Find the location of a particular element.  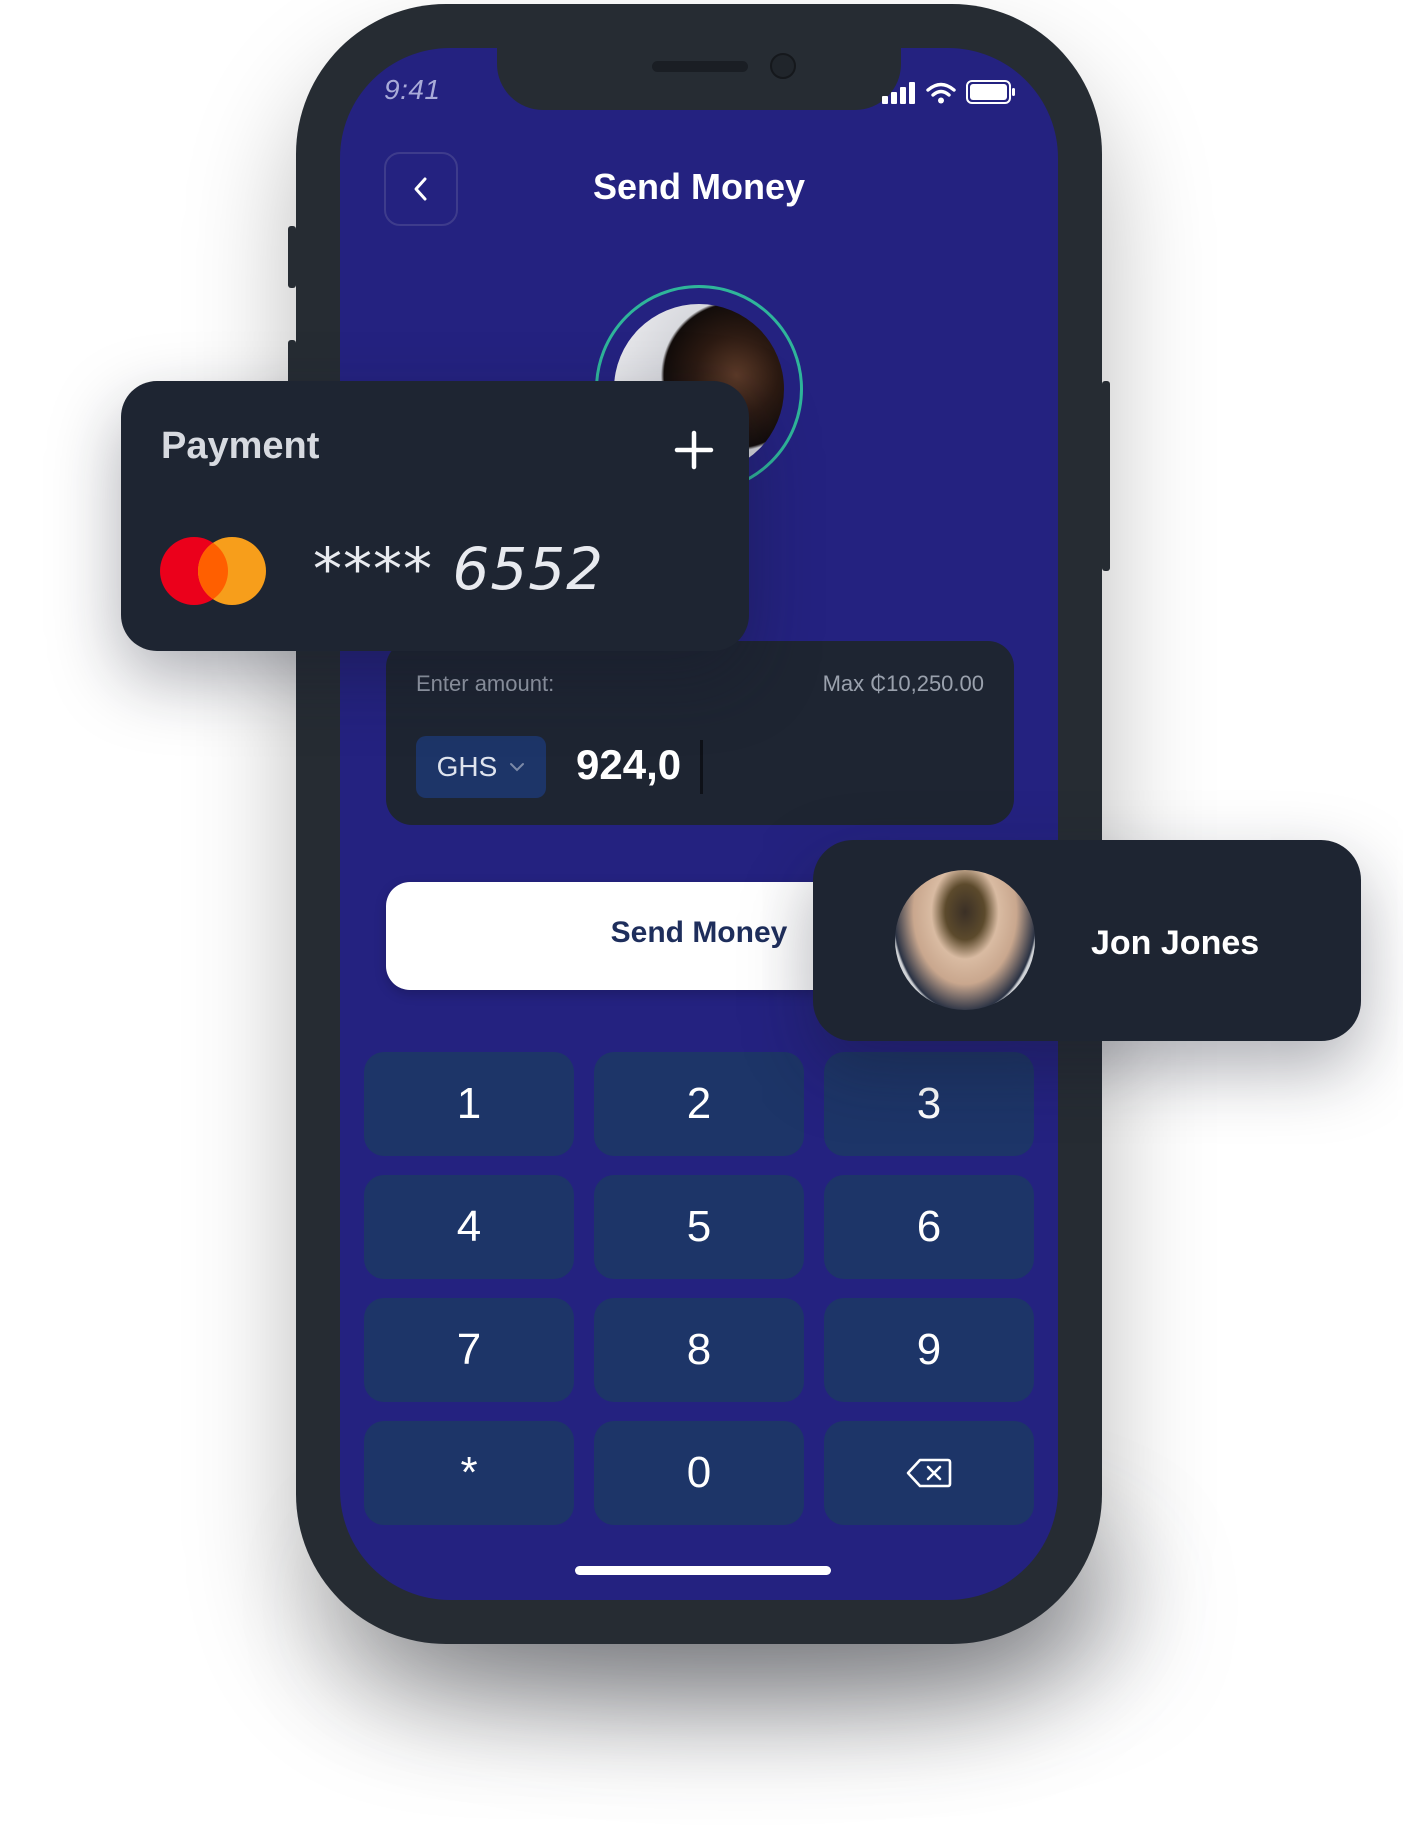

wifi-icon is located at coordinates (941, 93).